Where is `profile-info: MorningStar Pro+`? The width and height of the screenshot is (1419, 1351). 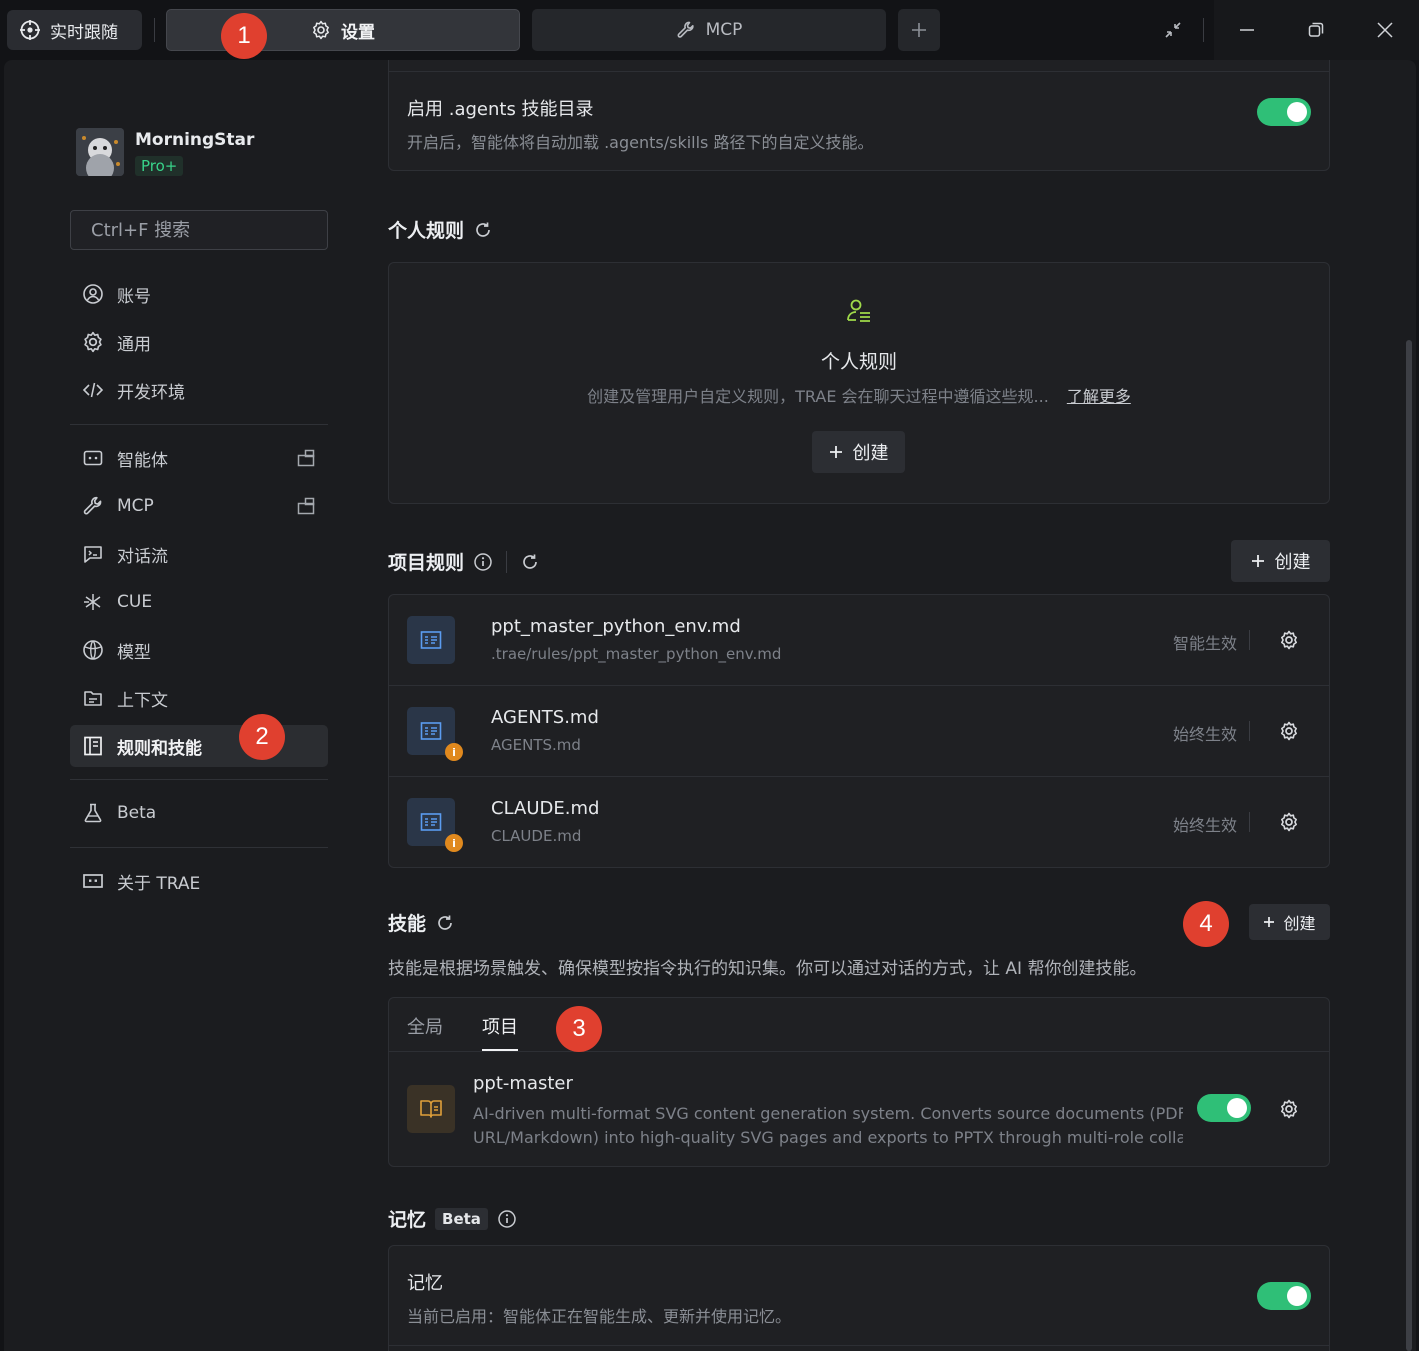 profile-info: MorningStar Pro+ is located at coordinates (194, 152).